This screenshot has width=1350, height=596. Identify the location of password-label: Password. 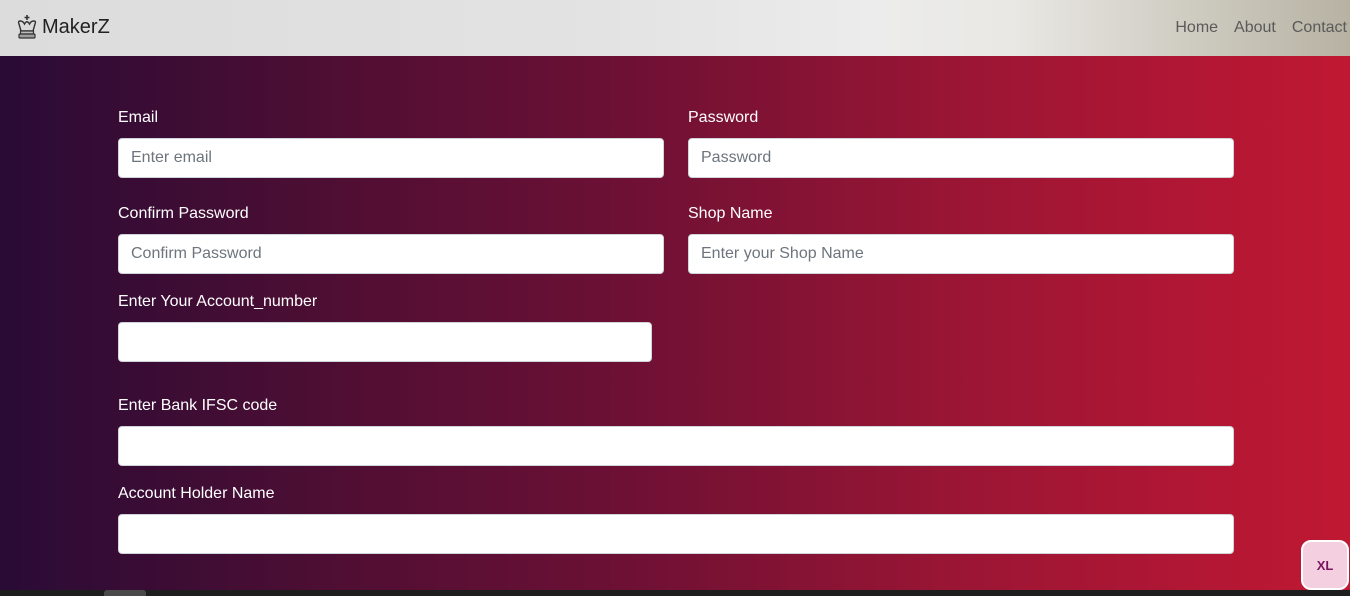
(723, 117).